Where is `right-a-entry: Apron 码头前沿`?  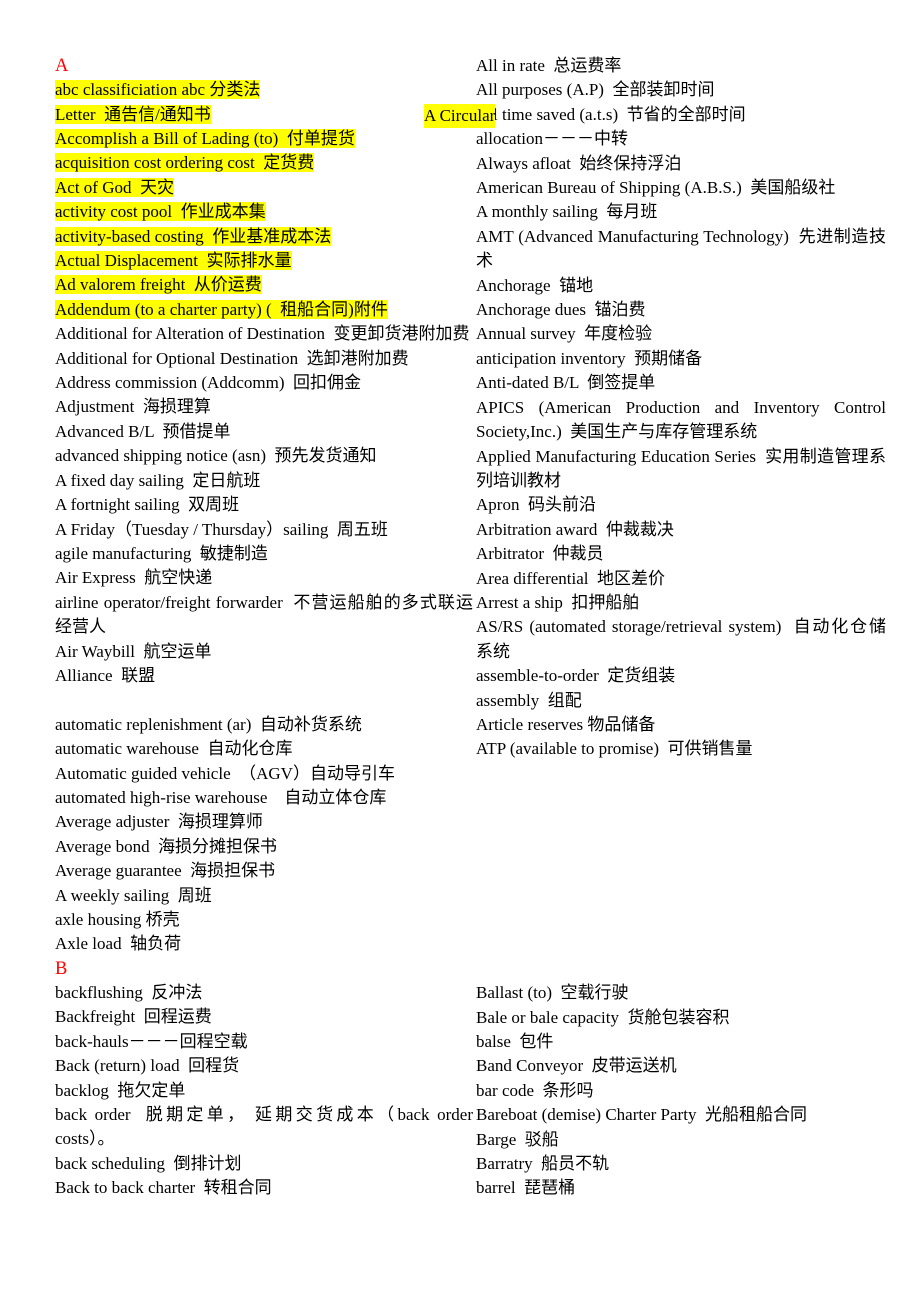
right-a-entry: Apron 码头前沿 is located at coordinates (536, 505).